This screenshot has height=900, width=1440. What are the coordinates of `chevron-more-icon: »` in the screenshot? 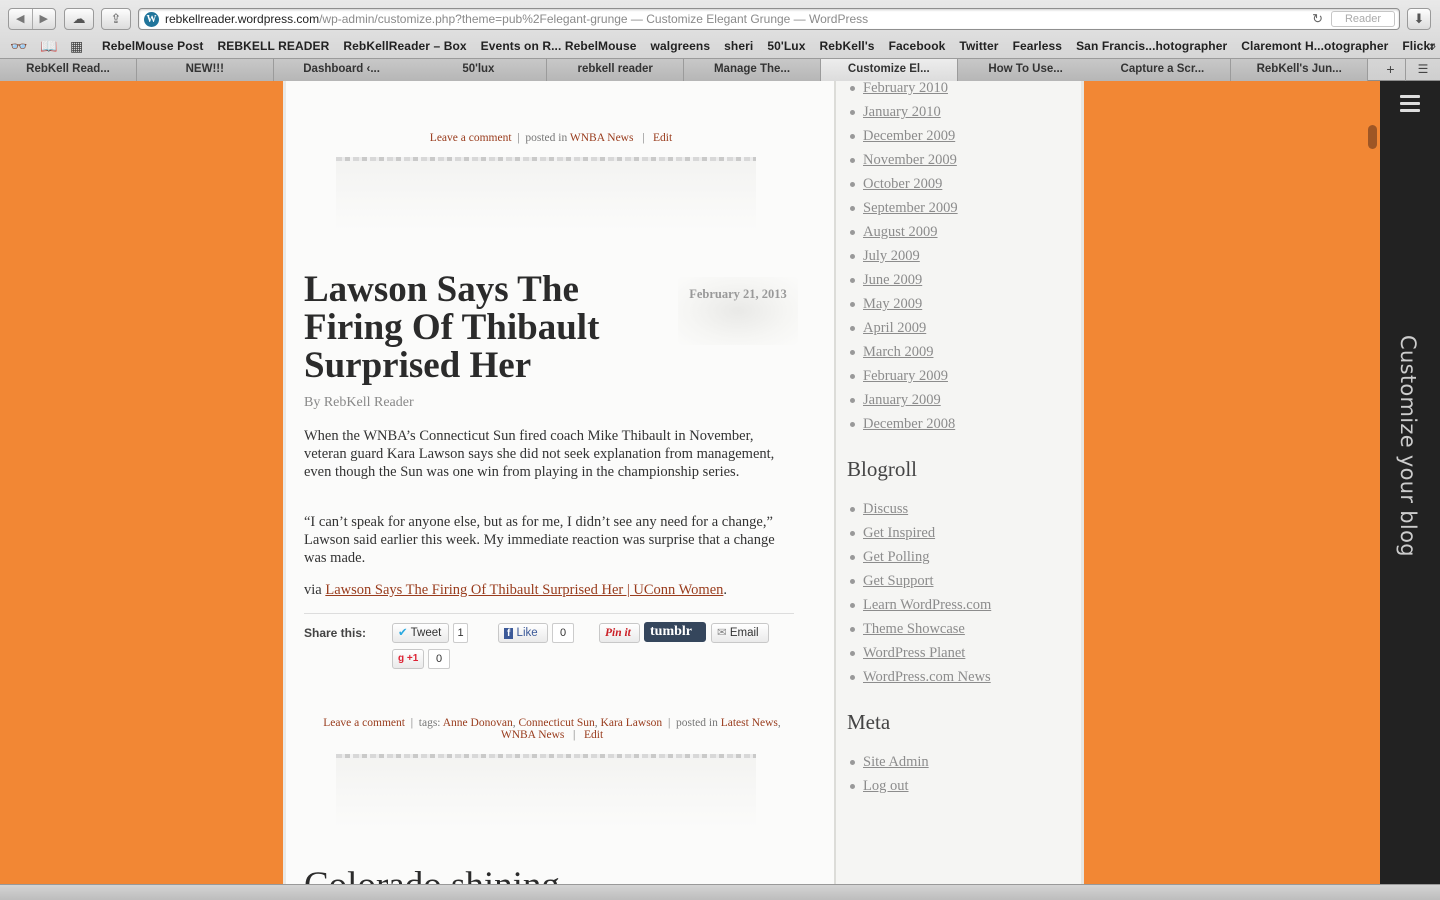 It's located at (1432, 46).